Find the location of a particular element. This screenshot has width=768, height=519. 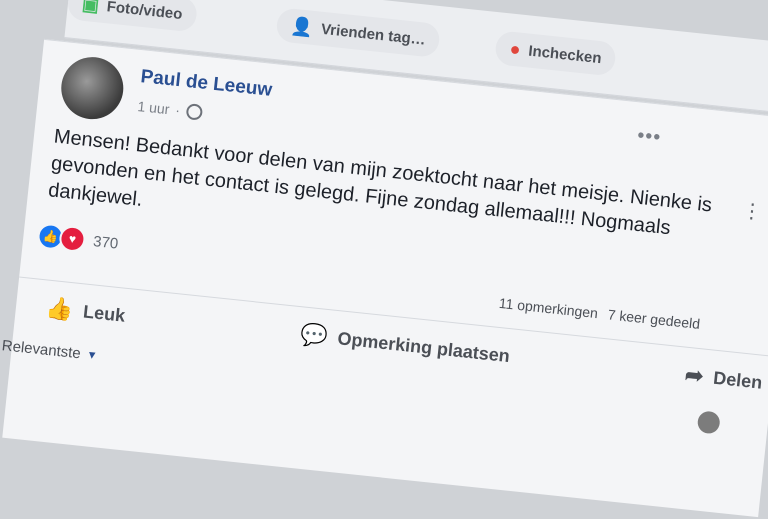

author-name: Paul de Leeuw is located at coordinates (206, 84).